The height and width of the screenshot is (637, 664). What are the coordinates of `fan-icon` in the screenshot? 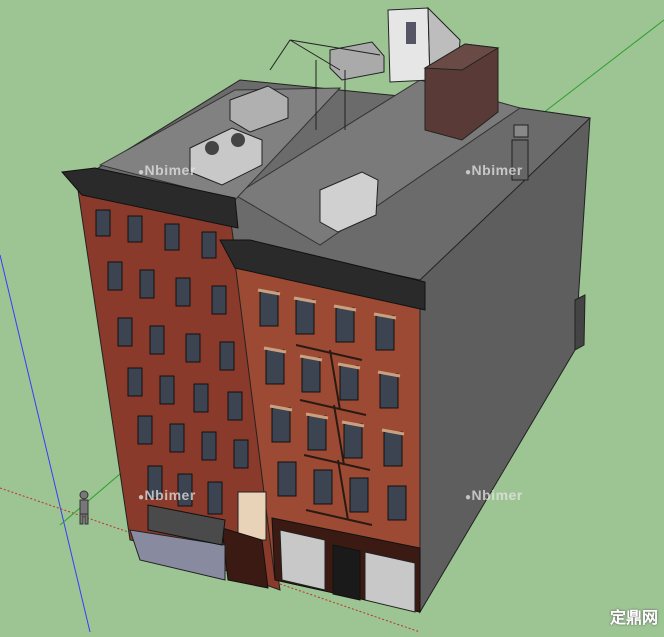 It's located at (212, 148).